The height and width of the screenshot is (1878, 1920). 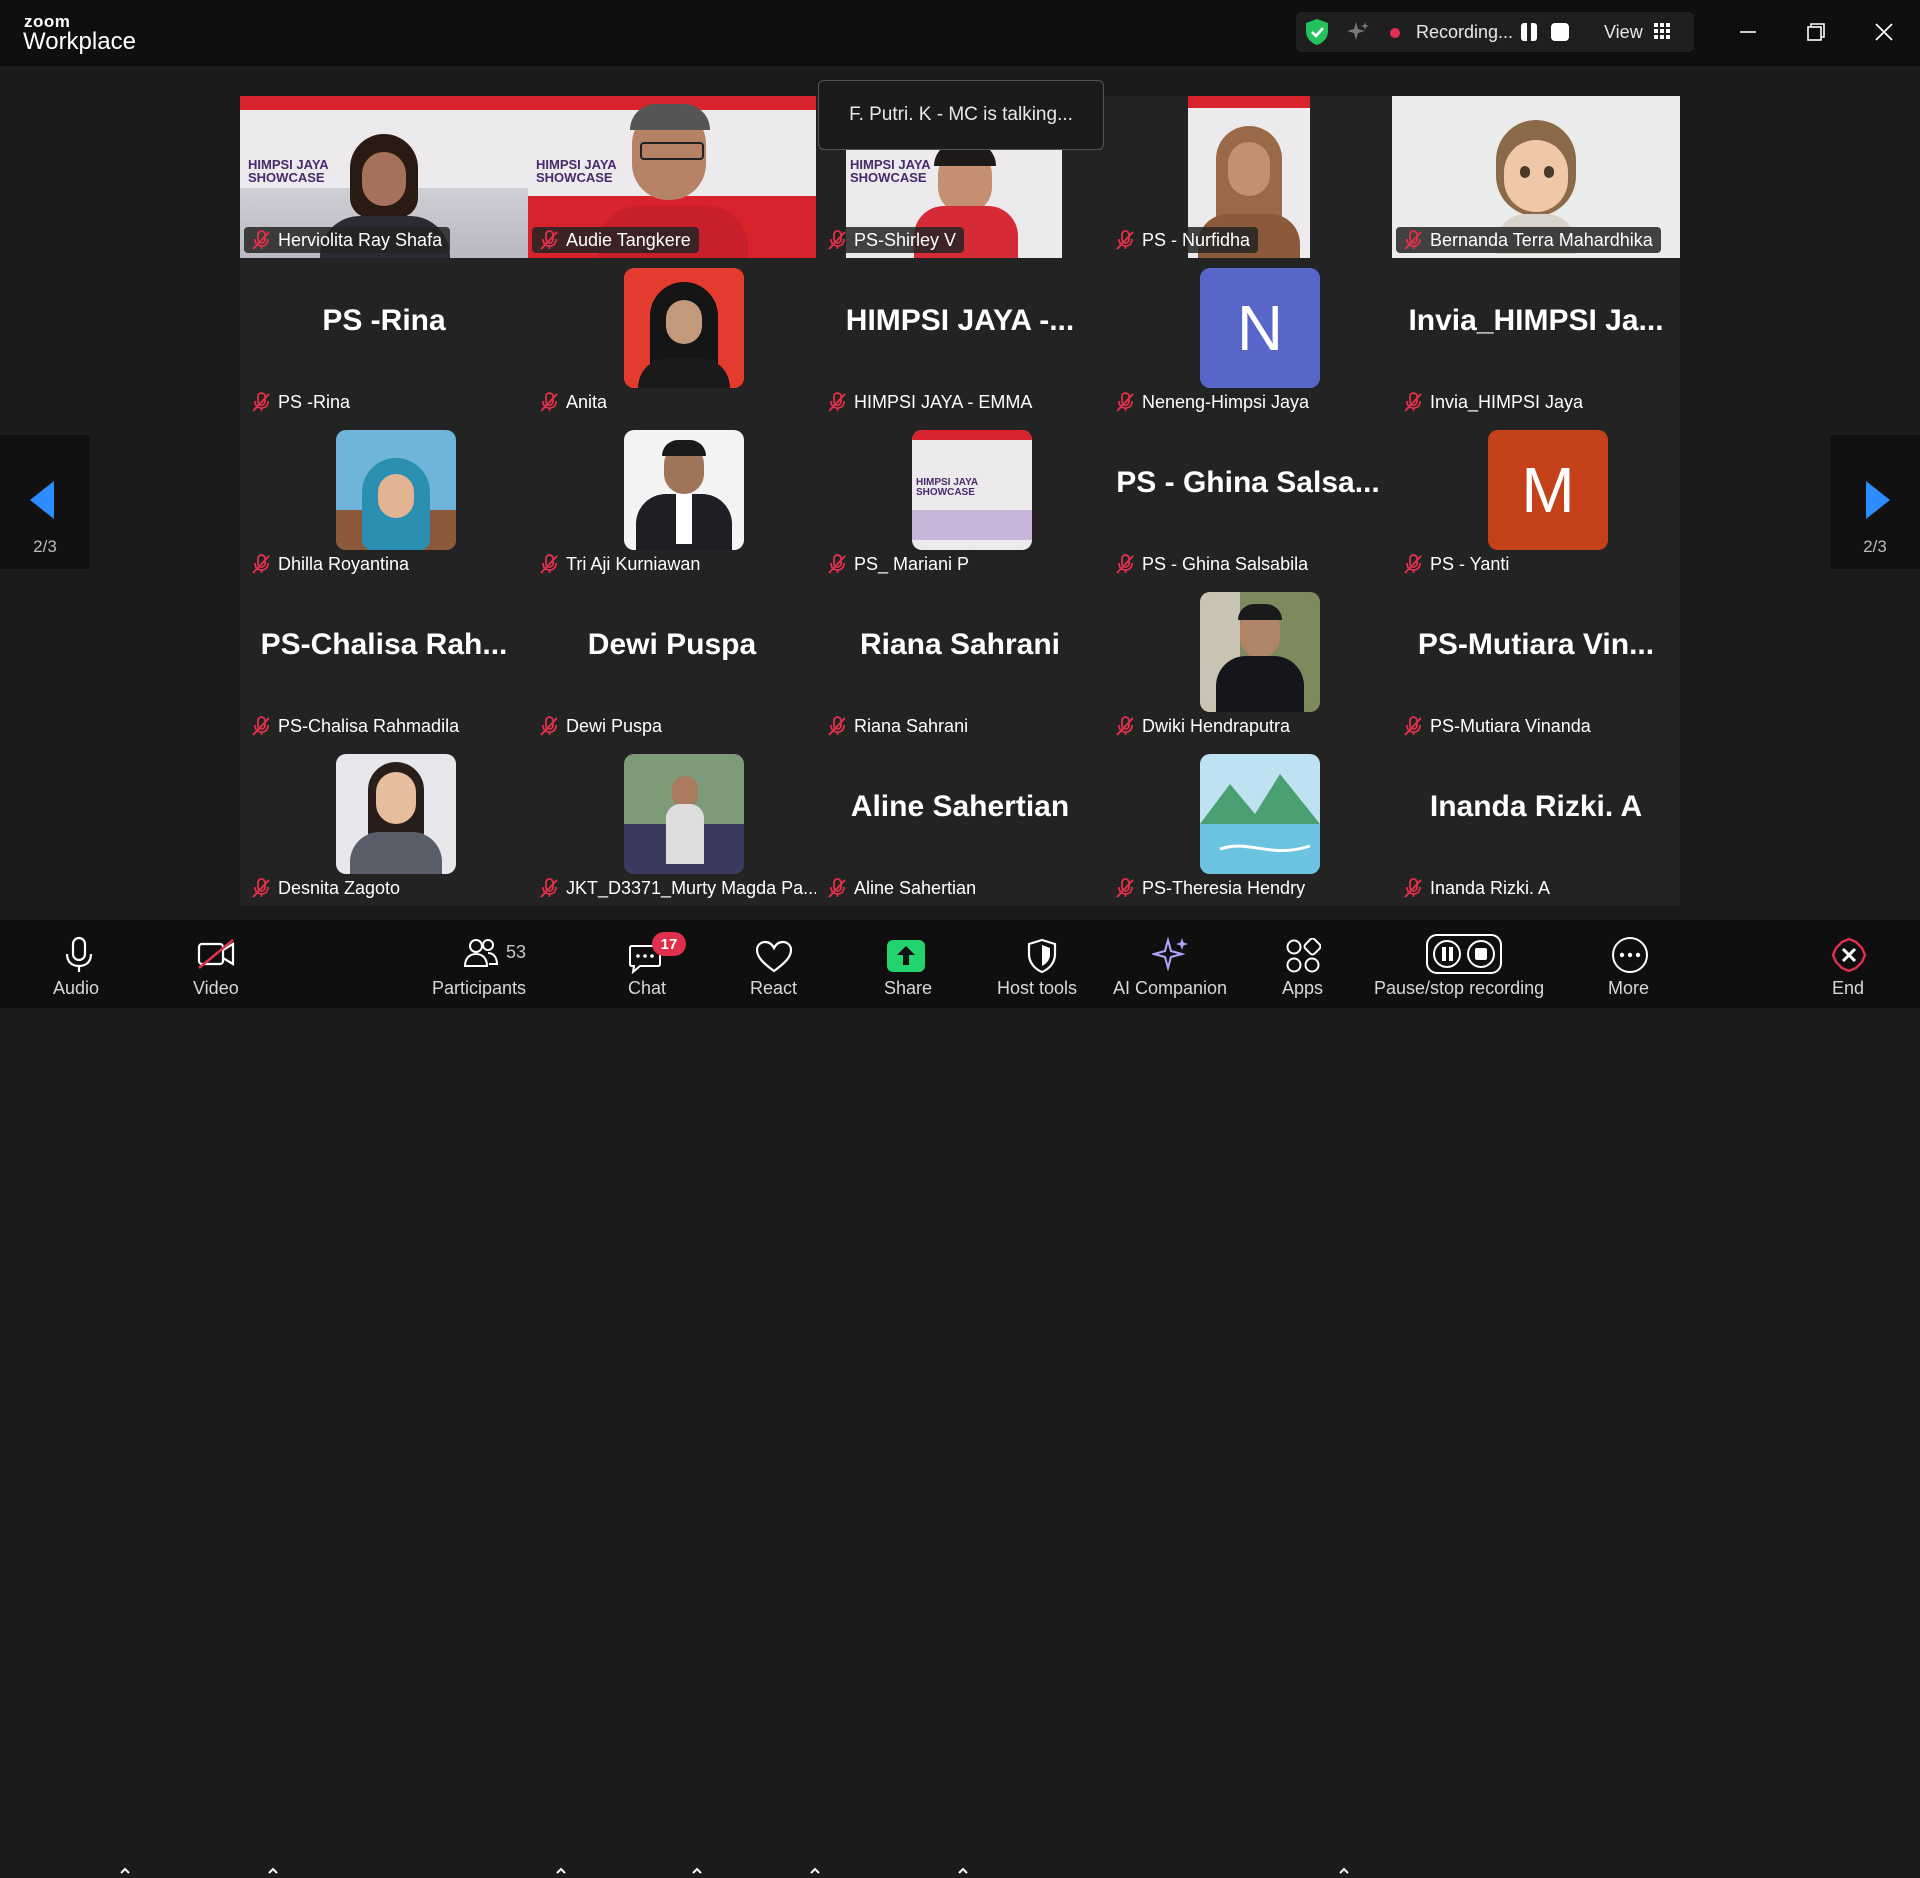 I want to click on participant-tile: Tri Aji Kurniawan, so click(x=672, y=501).